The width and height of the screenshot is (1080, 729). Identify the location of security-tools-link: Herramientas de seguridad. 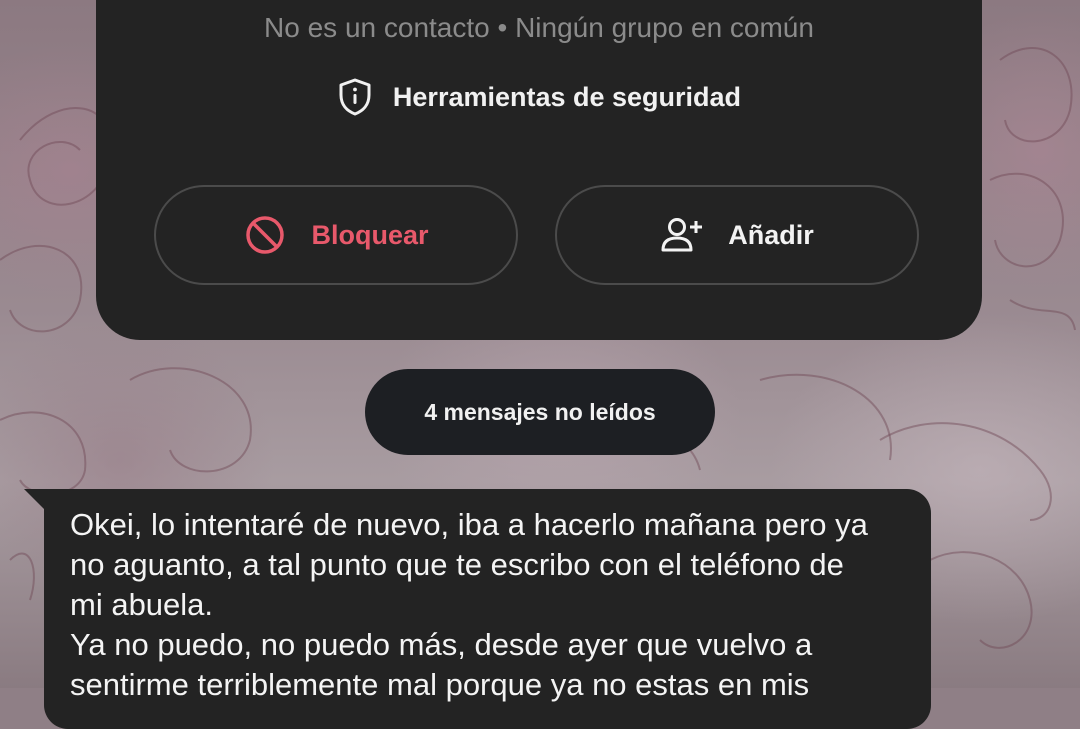
(539, 97).